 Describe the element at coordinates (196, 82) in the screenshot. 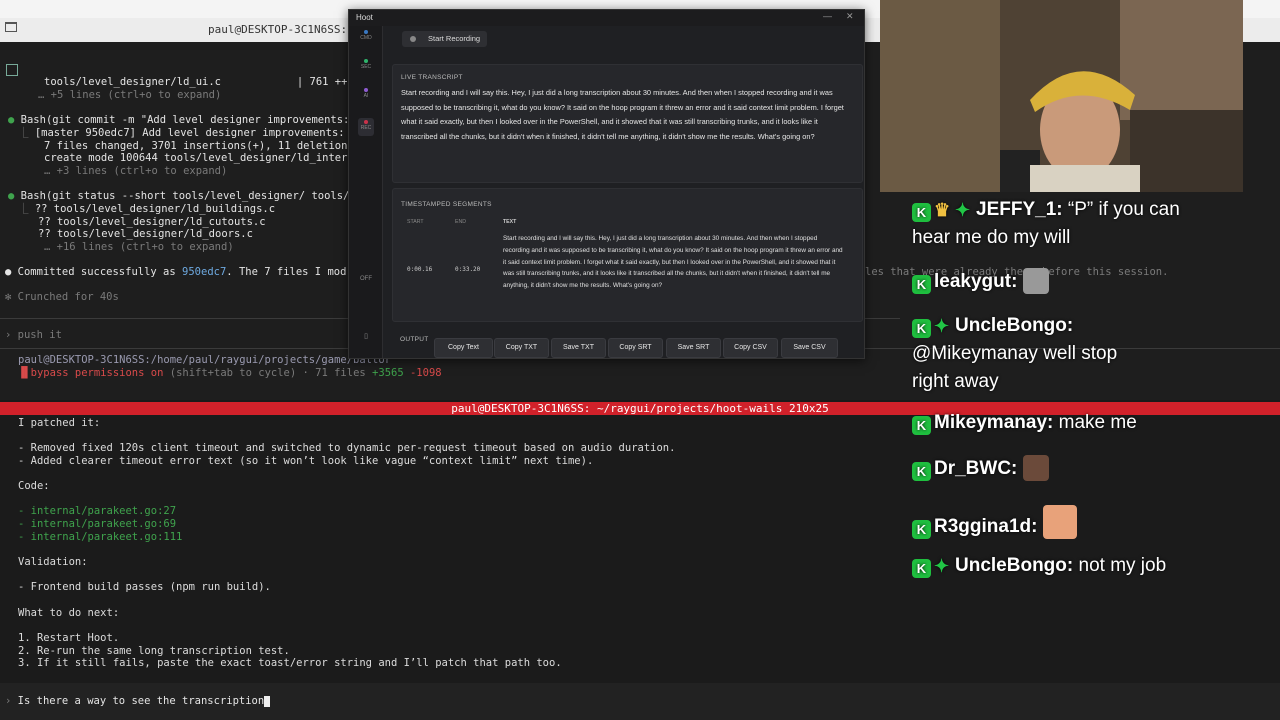

I see `term-line: tools/level_designer/ld_ui.c | 761 ++` at that location.